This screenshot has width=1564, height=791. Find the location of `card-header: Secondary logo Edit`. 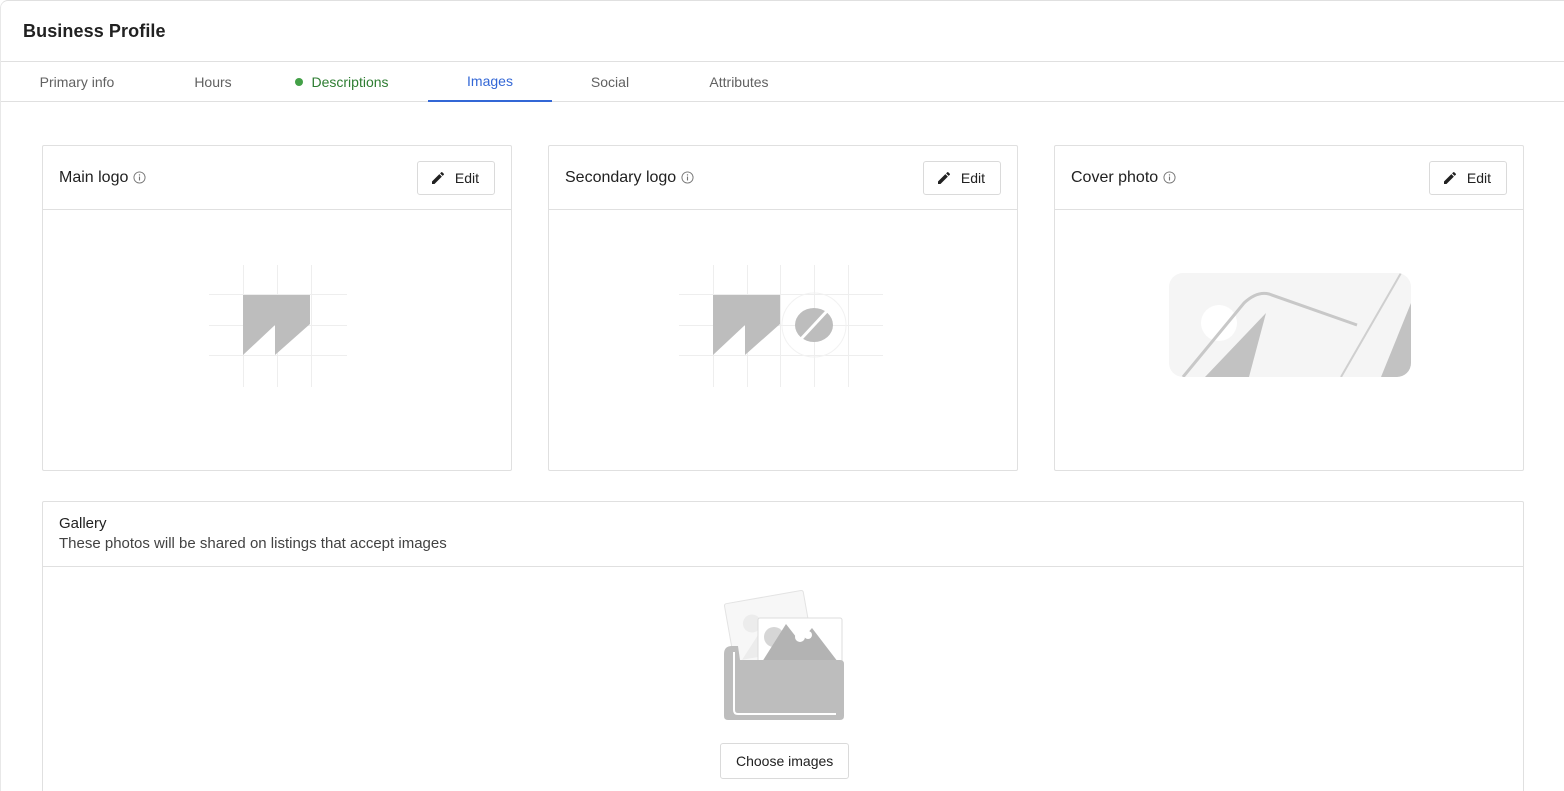

card-header: Secondary logo Edit is located at coordinates (783, 178).